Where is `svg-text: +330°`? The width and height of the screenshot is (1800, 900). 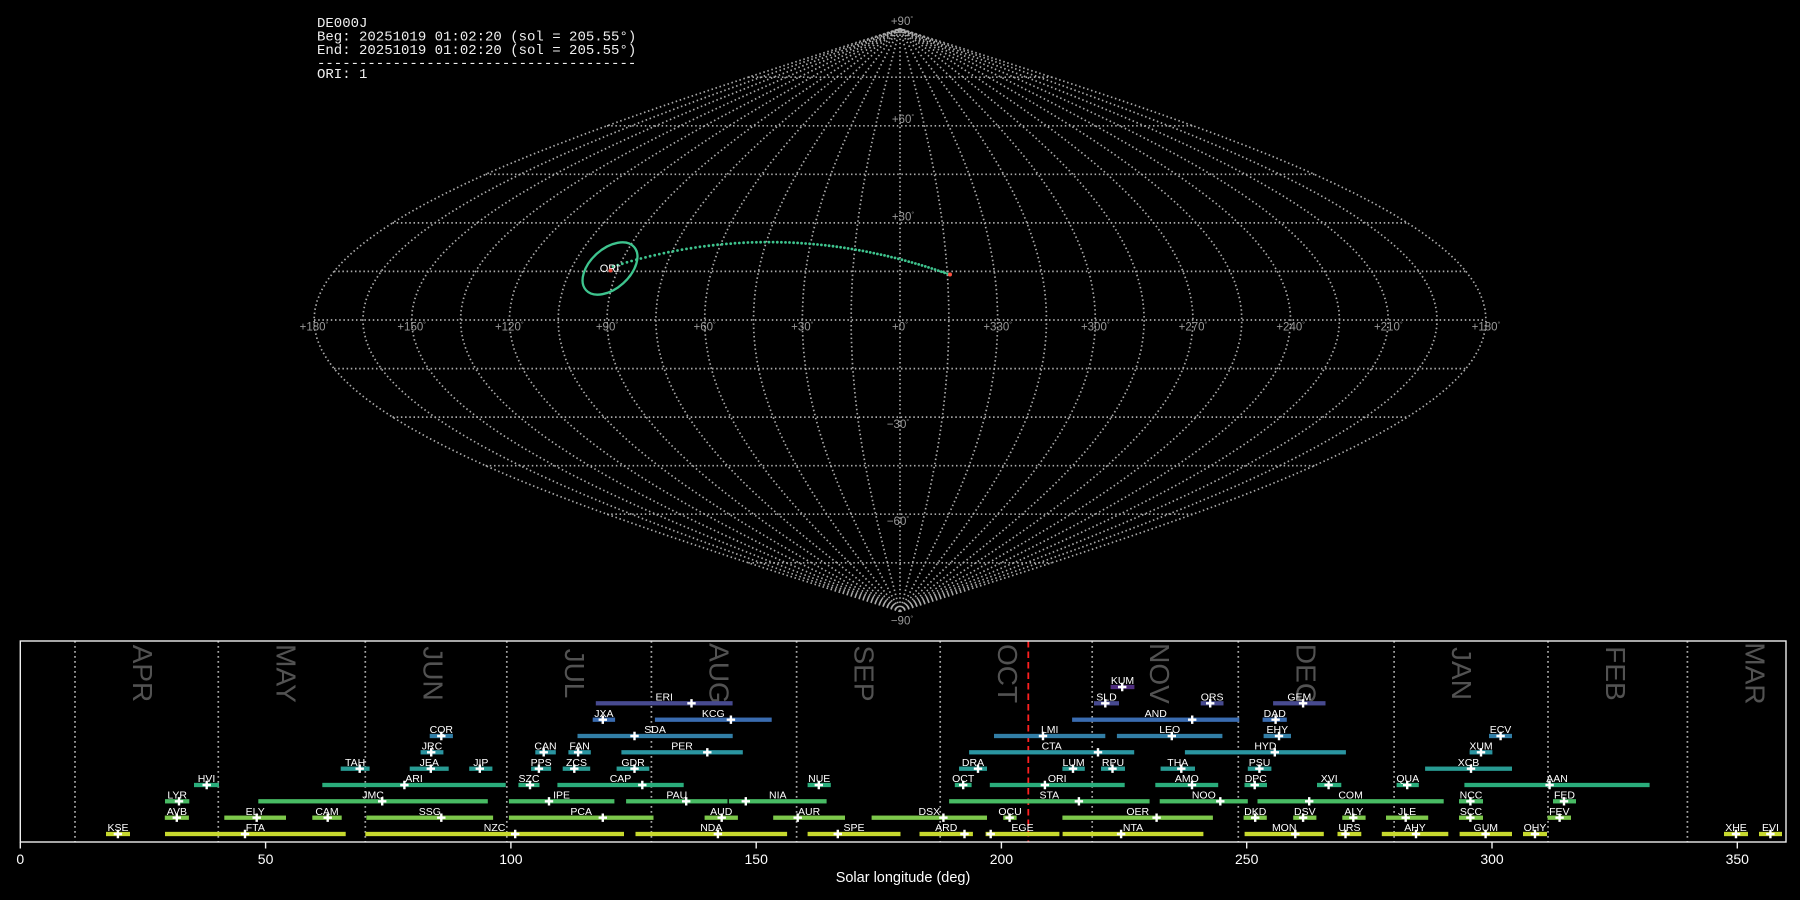 svg-text: +330° is located at coordinates (997, 327).